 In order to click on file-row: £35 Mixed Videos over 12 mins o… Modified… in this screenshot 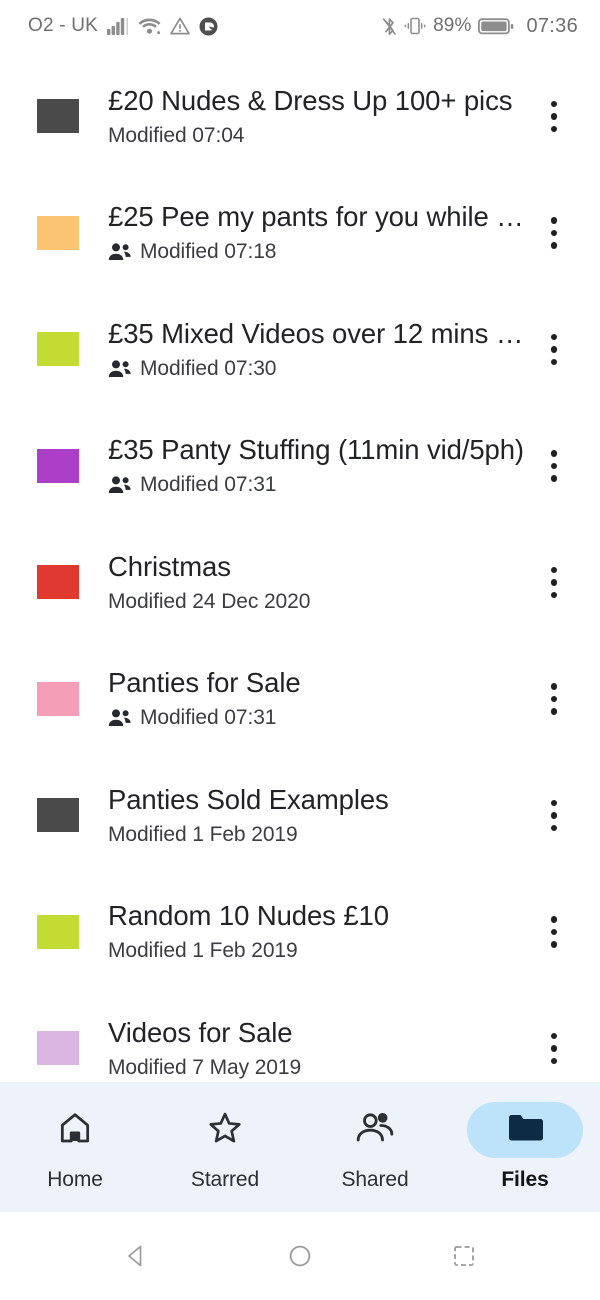, I will do `click(300, 349)`.